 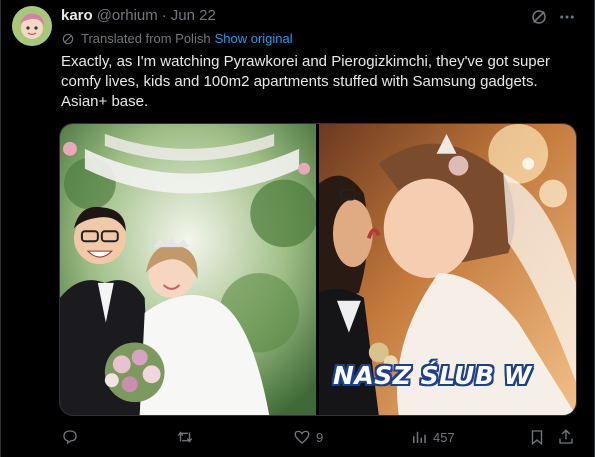 What do you see at coordinates (77, 15) in the screenshot?
I see `author-name: karo` at bounding box center [77, 15].